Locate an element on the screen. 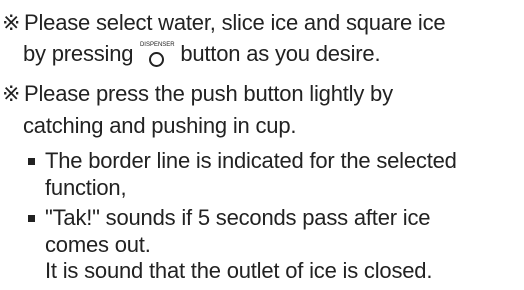 This screenshot has height=290, width=524. bullet-1-line-2: function, is located at coordinates (86, 188).